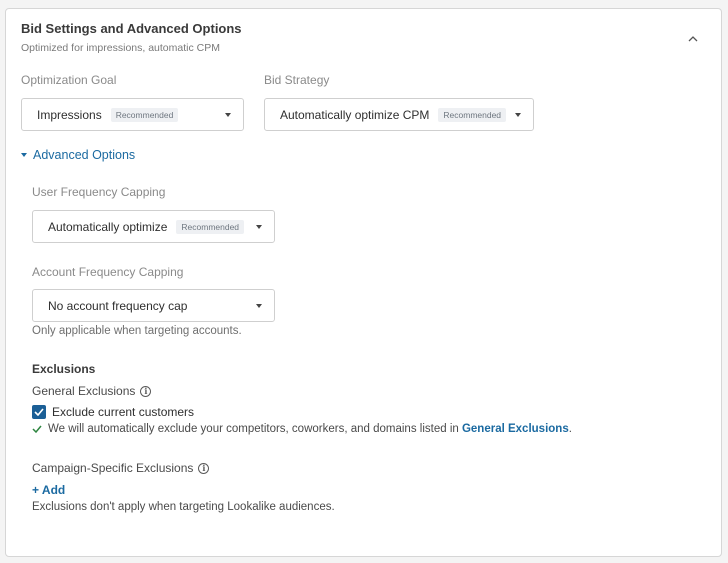 This screenshot has height=563, width=728. I want to click on exclude-customers-row: Exclude current customers, so click(113, 412).